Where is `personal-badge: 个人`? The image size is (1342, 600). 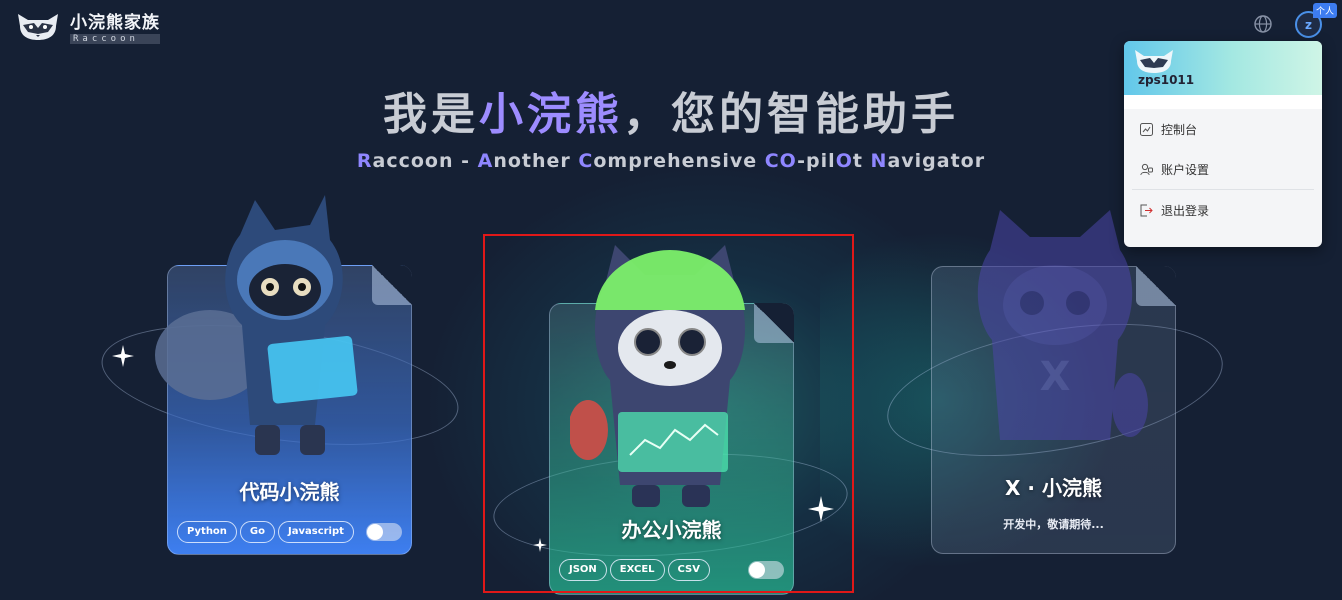 personal-badge: 个人 is located at coordinates (1325, 10).